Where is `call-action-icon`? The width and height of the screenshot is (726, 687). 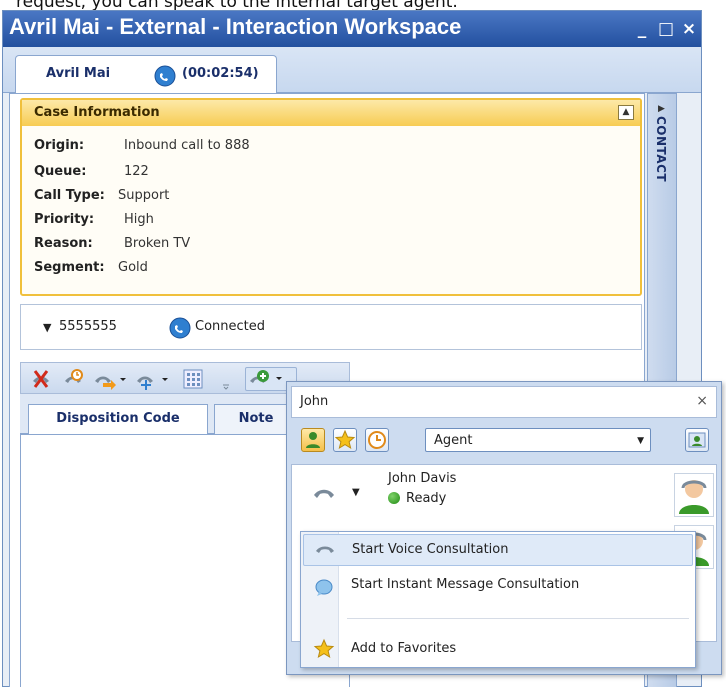
call-action-icon is located at coordinates (324, 496).